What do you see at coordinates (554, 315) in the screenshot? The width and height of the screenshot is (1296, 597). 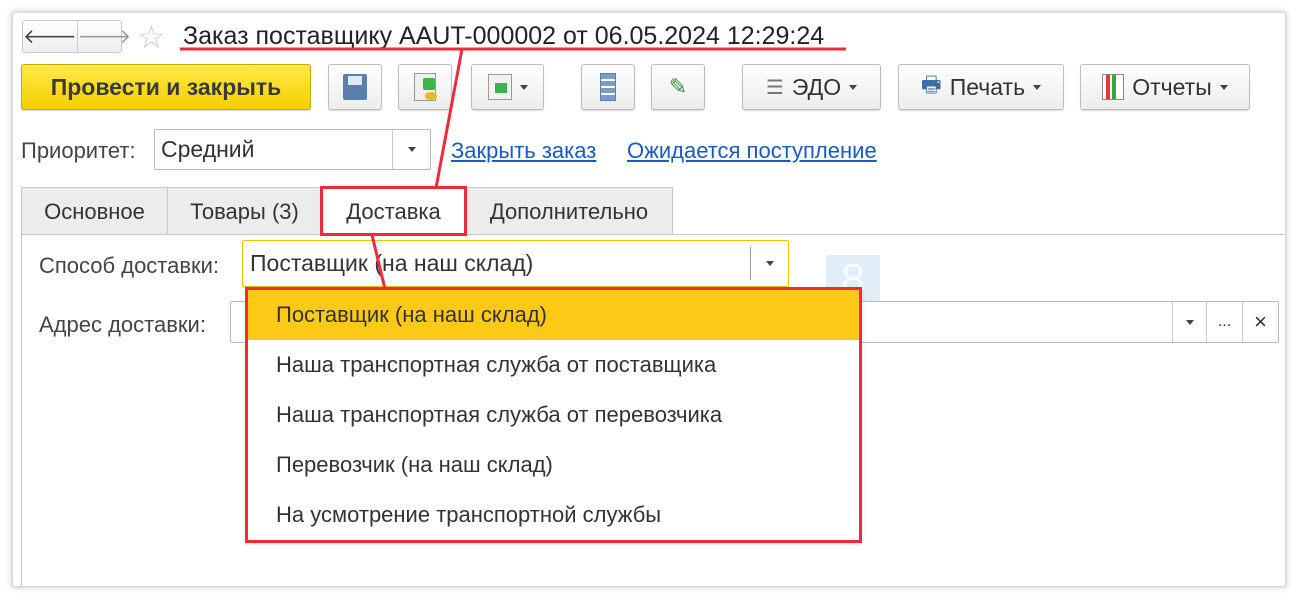 I see `dropdown-option: Поставщик (на наш склад)` at bounding box center [554, 315].